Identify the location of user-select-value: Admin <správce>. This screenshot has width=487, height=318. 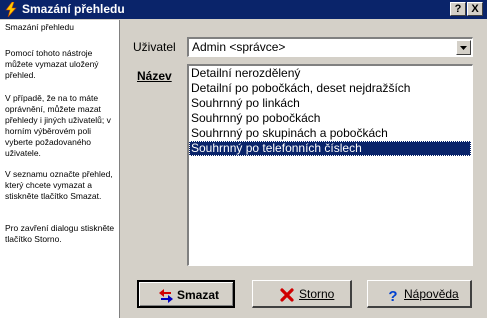
(239, 47).